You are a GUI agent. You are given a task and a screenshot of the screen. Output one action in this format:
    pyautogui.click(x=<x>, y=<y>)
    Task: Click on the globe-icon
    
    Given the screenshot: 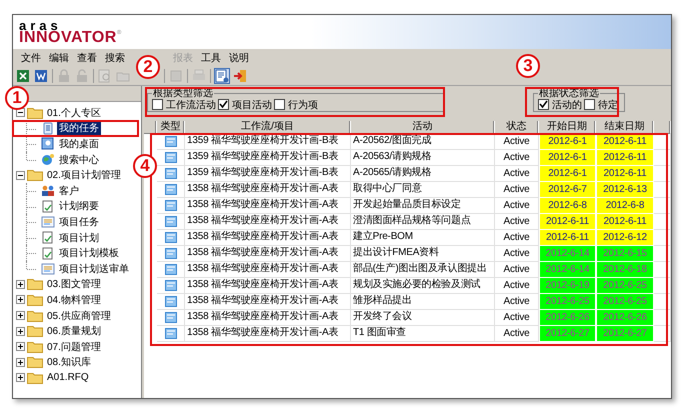 What is the action you would take?
    pyautogui.click(x=48, y=159)
    